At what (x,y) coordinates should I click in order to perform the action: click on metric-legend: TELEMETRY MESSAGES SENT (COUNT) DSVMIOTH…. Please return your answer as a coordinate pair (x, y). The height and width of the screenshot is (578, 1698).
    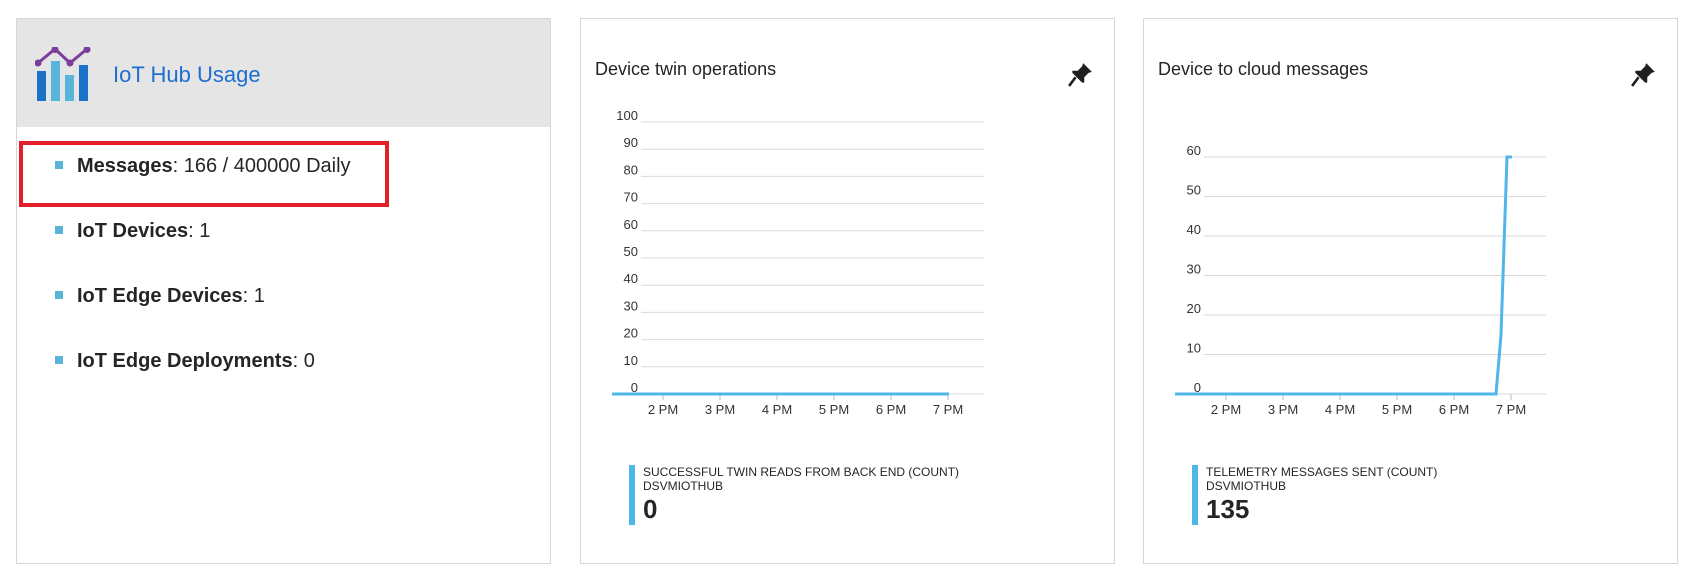
    Looking at the image, I should click on (1314, 495).